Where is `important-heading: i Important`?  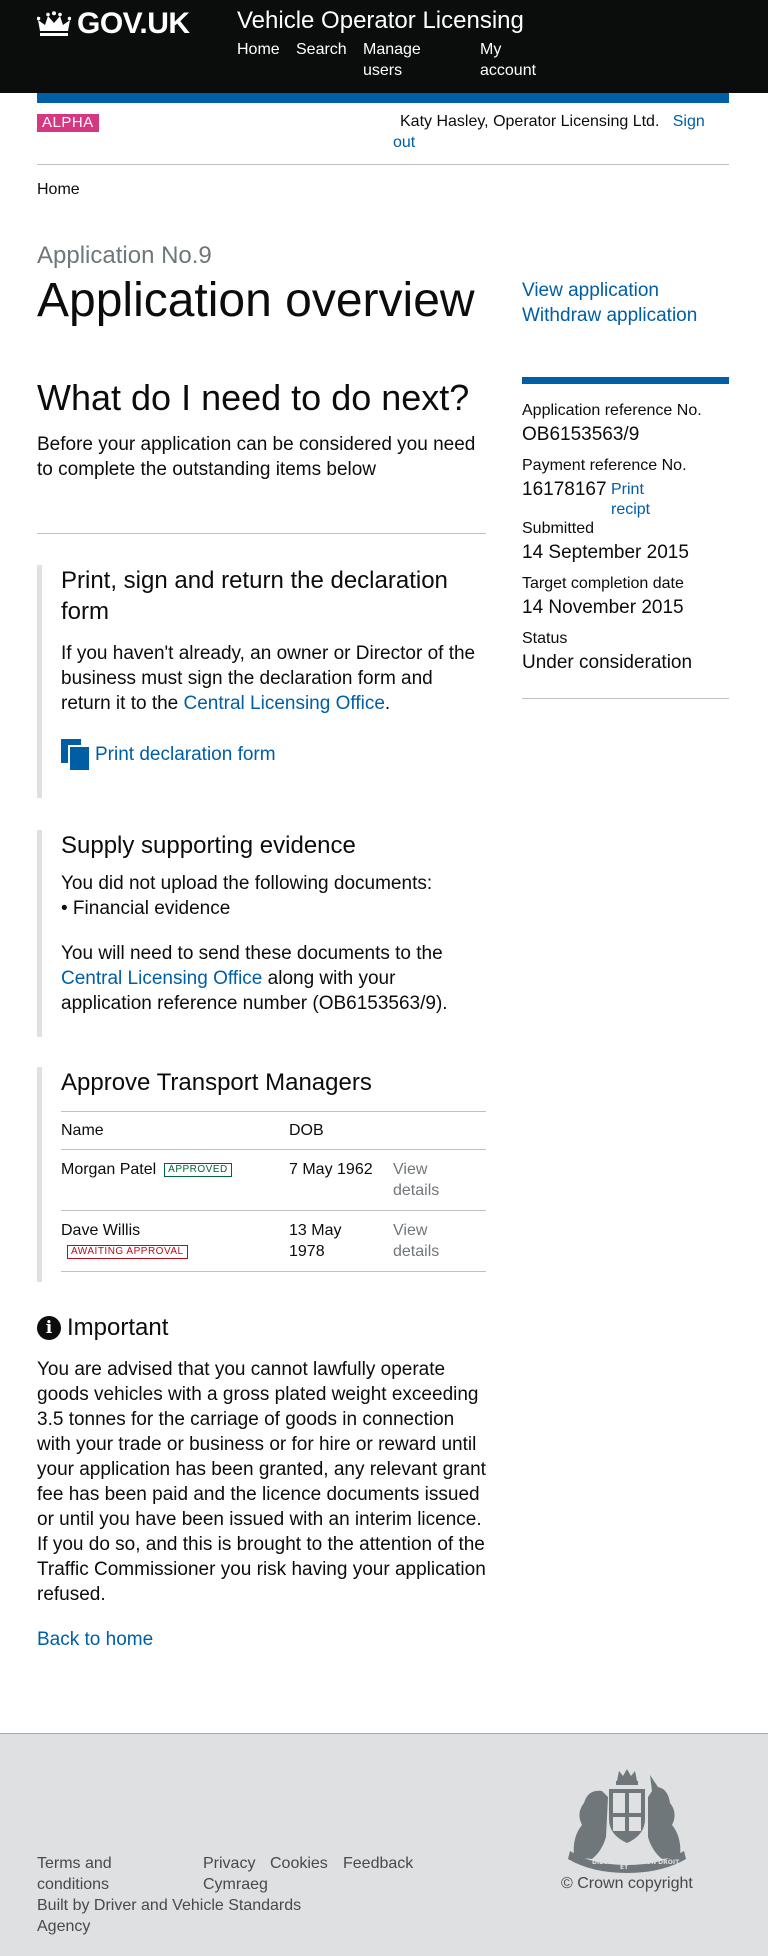 important-heading: i Important is located at coordinates (102, 1327).